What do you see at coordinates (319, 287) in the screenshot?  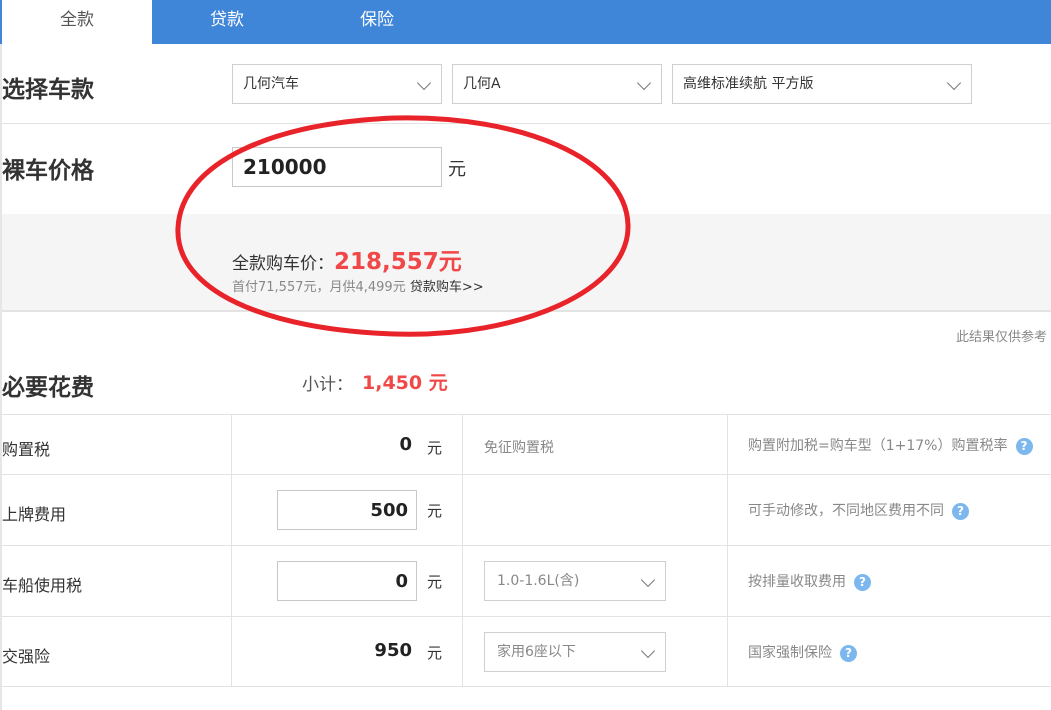 I see `loan-summary-text: 首付71,557元，月供4,499元` at bounding box center [319, 287].